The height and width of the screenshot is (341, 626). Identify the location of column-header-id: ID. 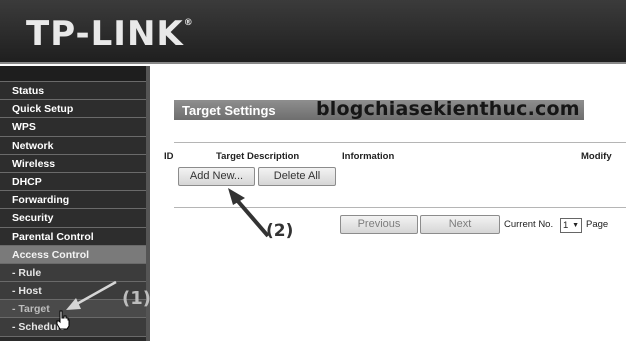
(169, 156).